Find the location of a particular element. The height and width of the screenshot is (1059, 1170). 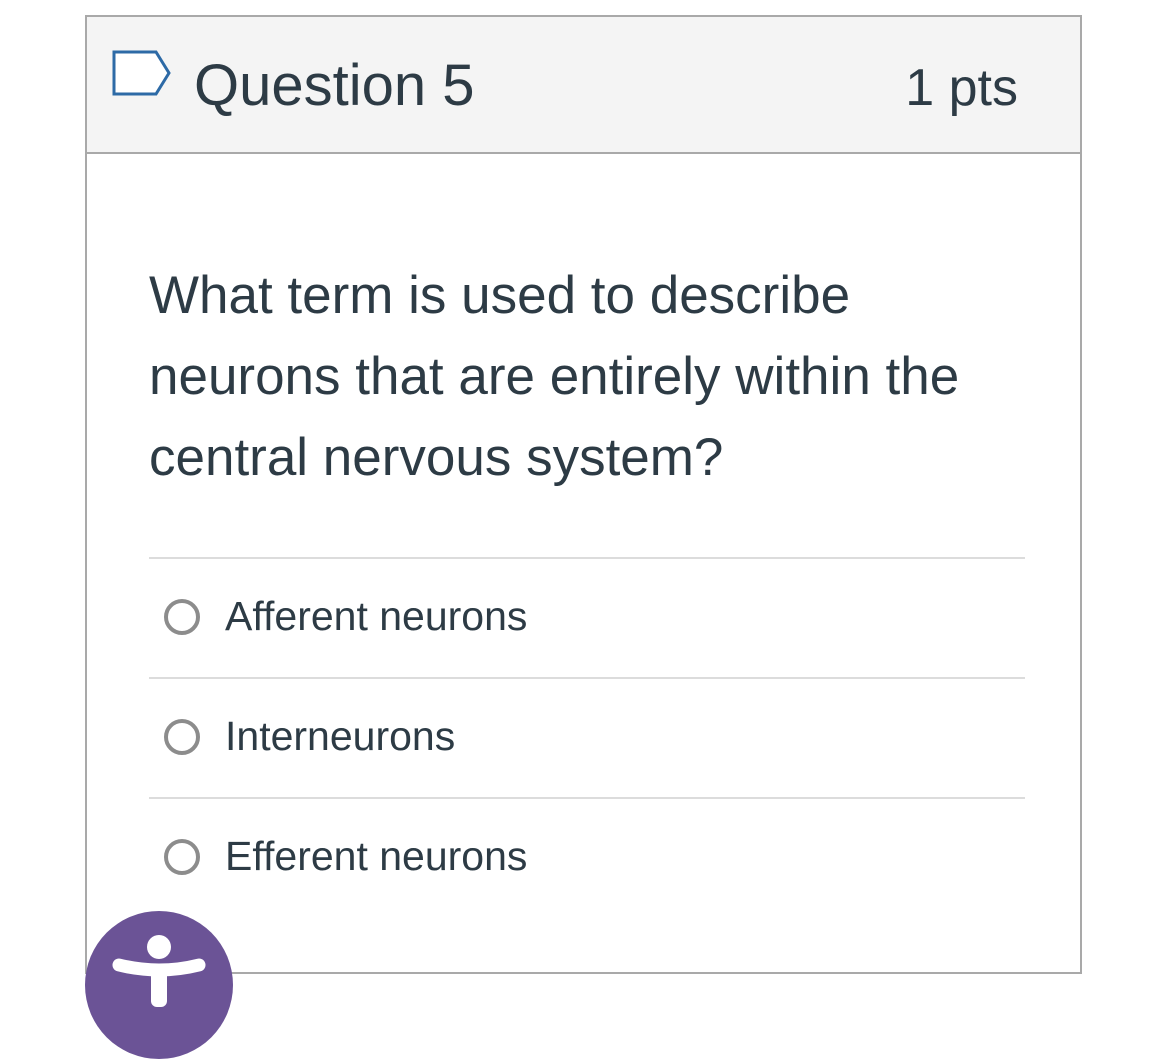

question-header: Question 5 1 pts is located at coordinates (583, 85).